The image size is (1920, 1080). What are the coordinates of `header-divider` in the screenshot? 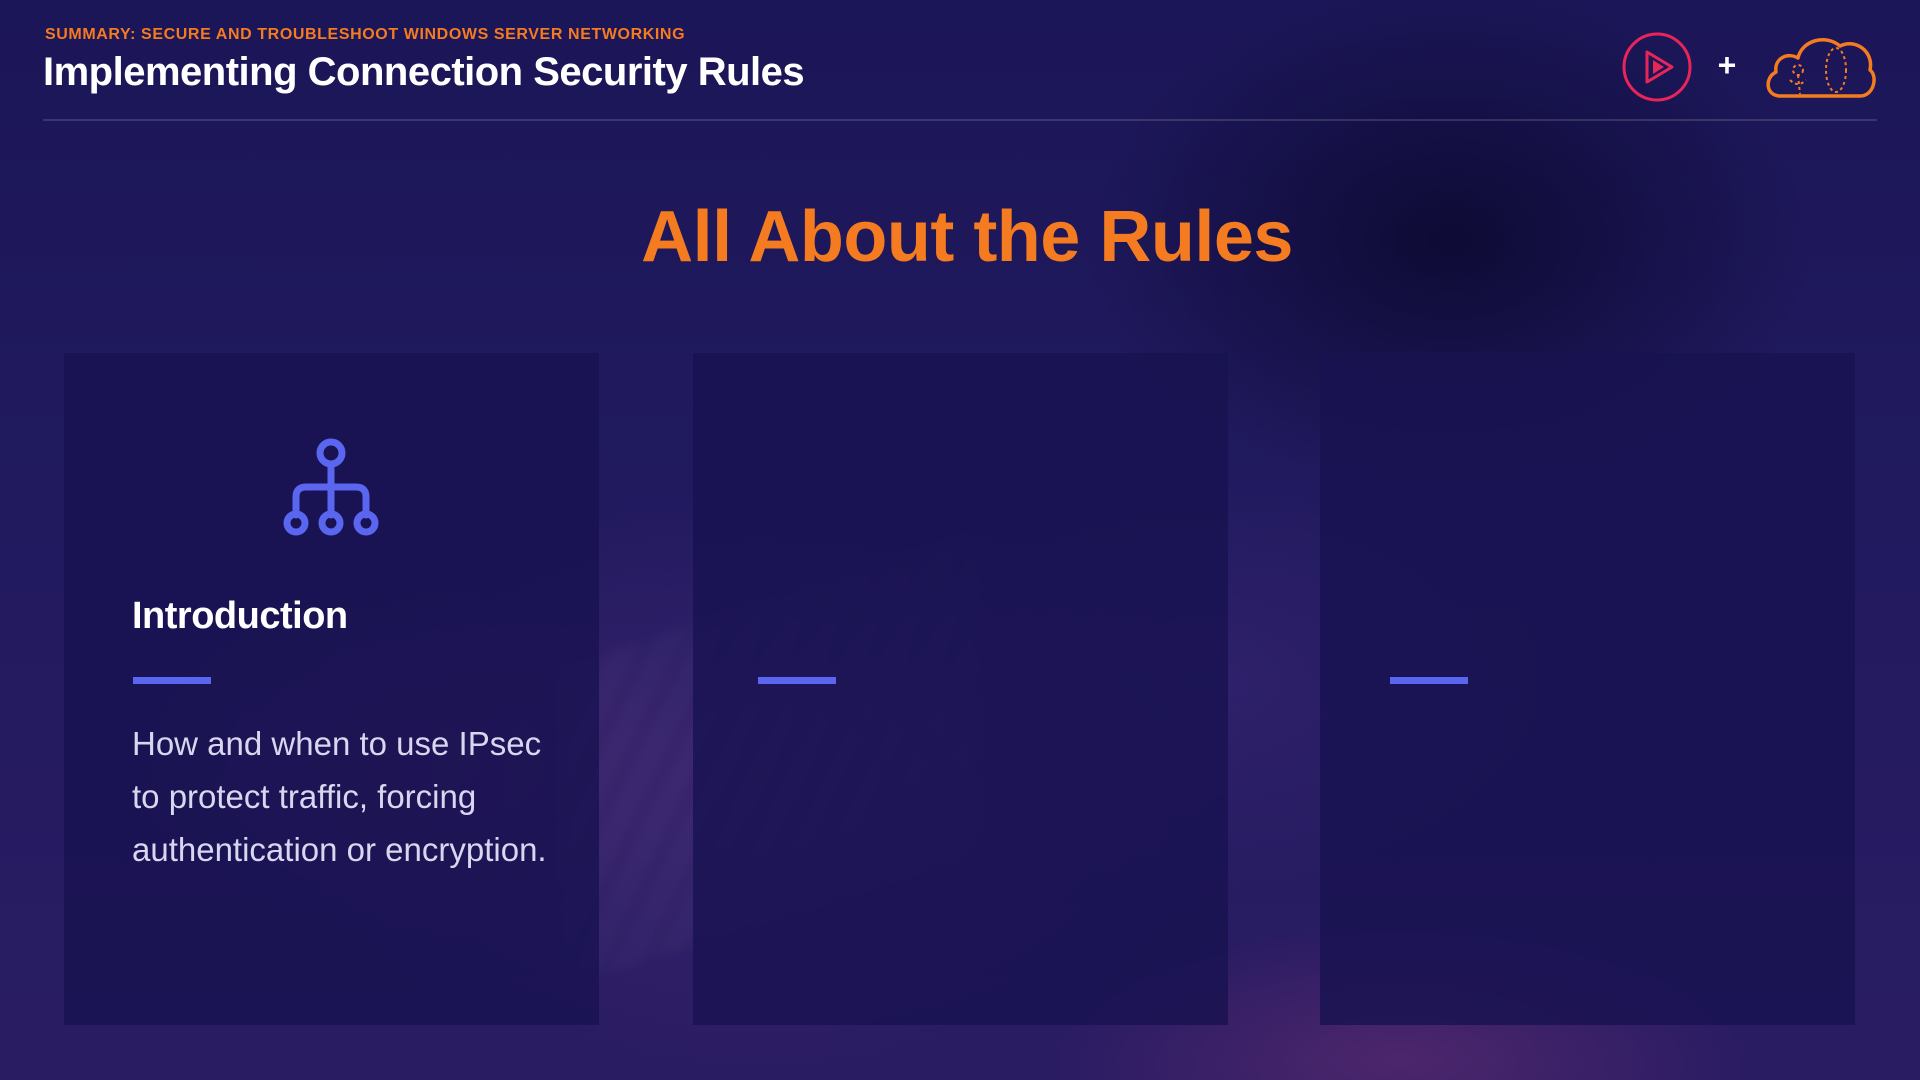 It's located at (960, 120).